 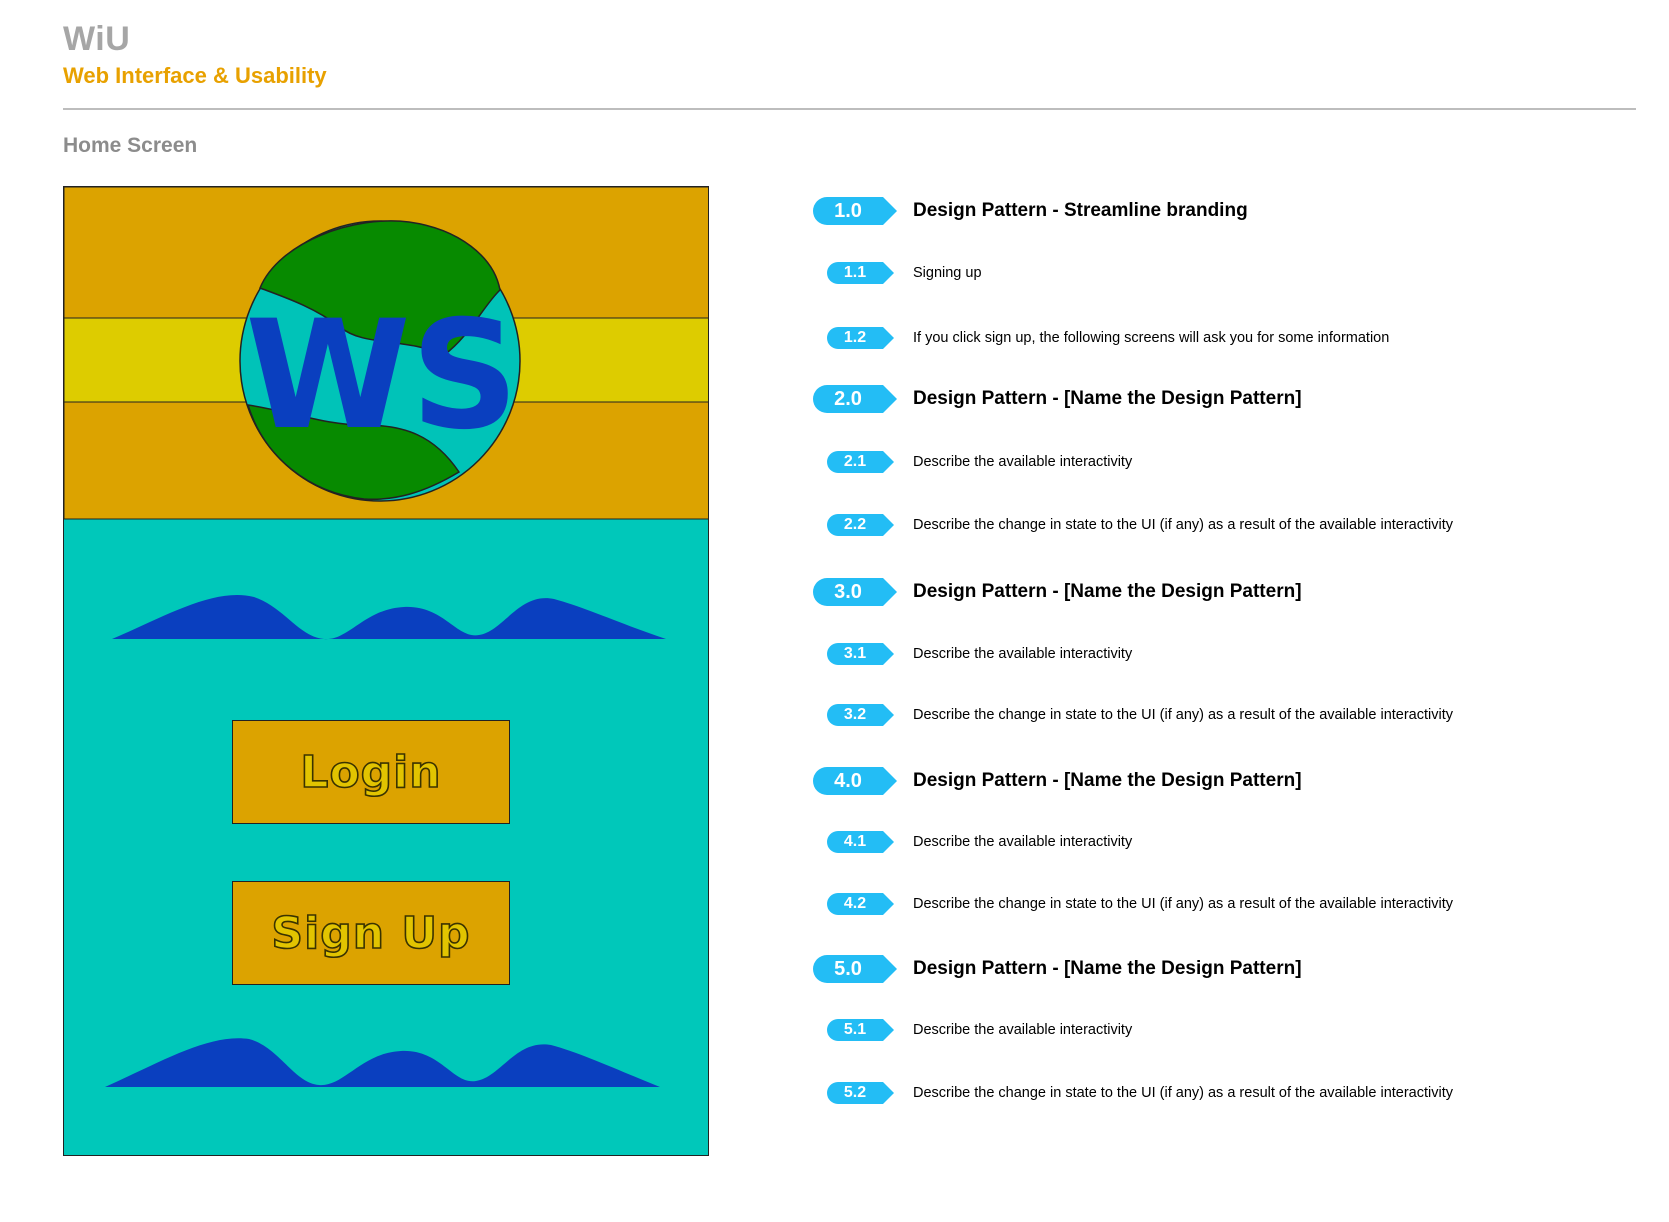 I want to click on decorative-wave-bottom, so click(x=382, y=1062).